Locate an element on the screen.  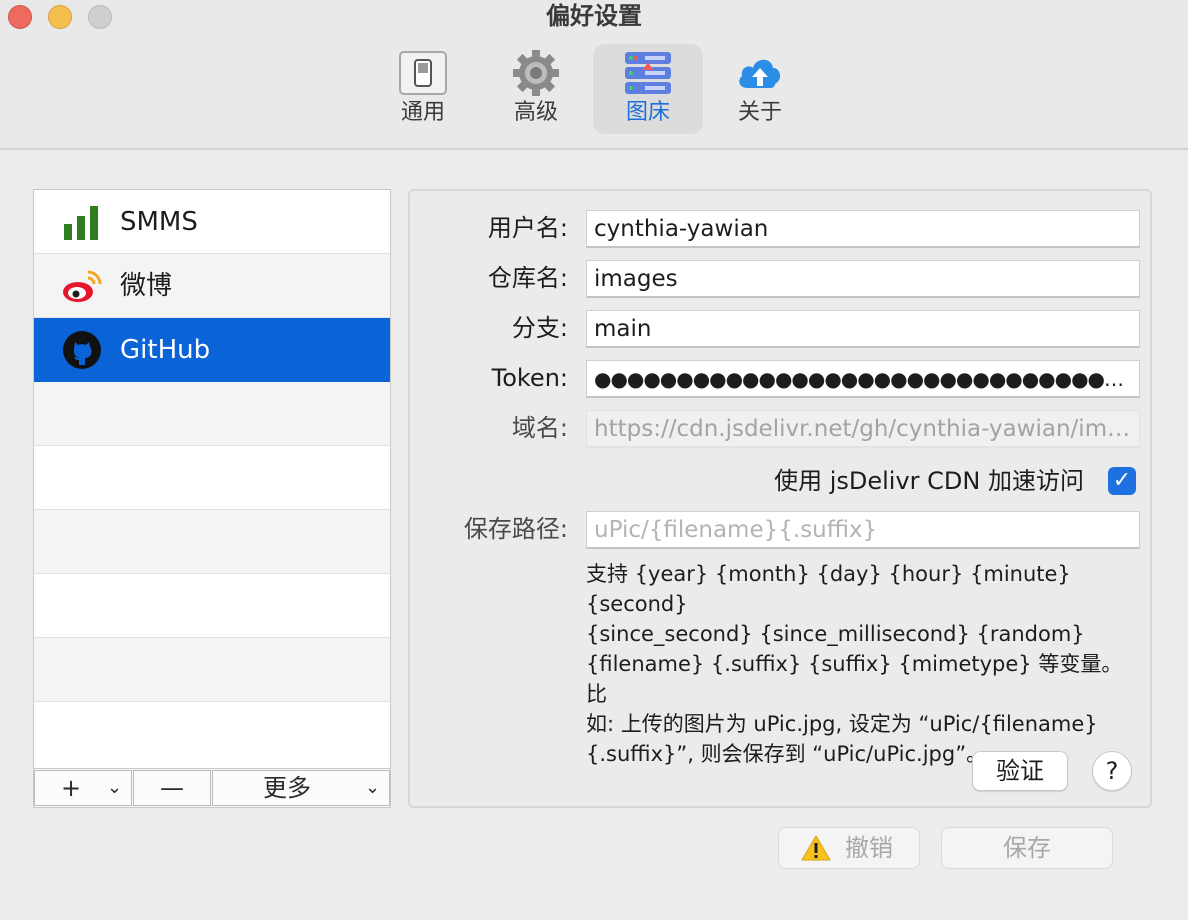
cdn-checkbox: ✓ is located at coordinates (1122, 481).